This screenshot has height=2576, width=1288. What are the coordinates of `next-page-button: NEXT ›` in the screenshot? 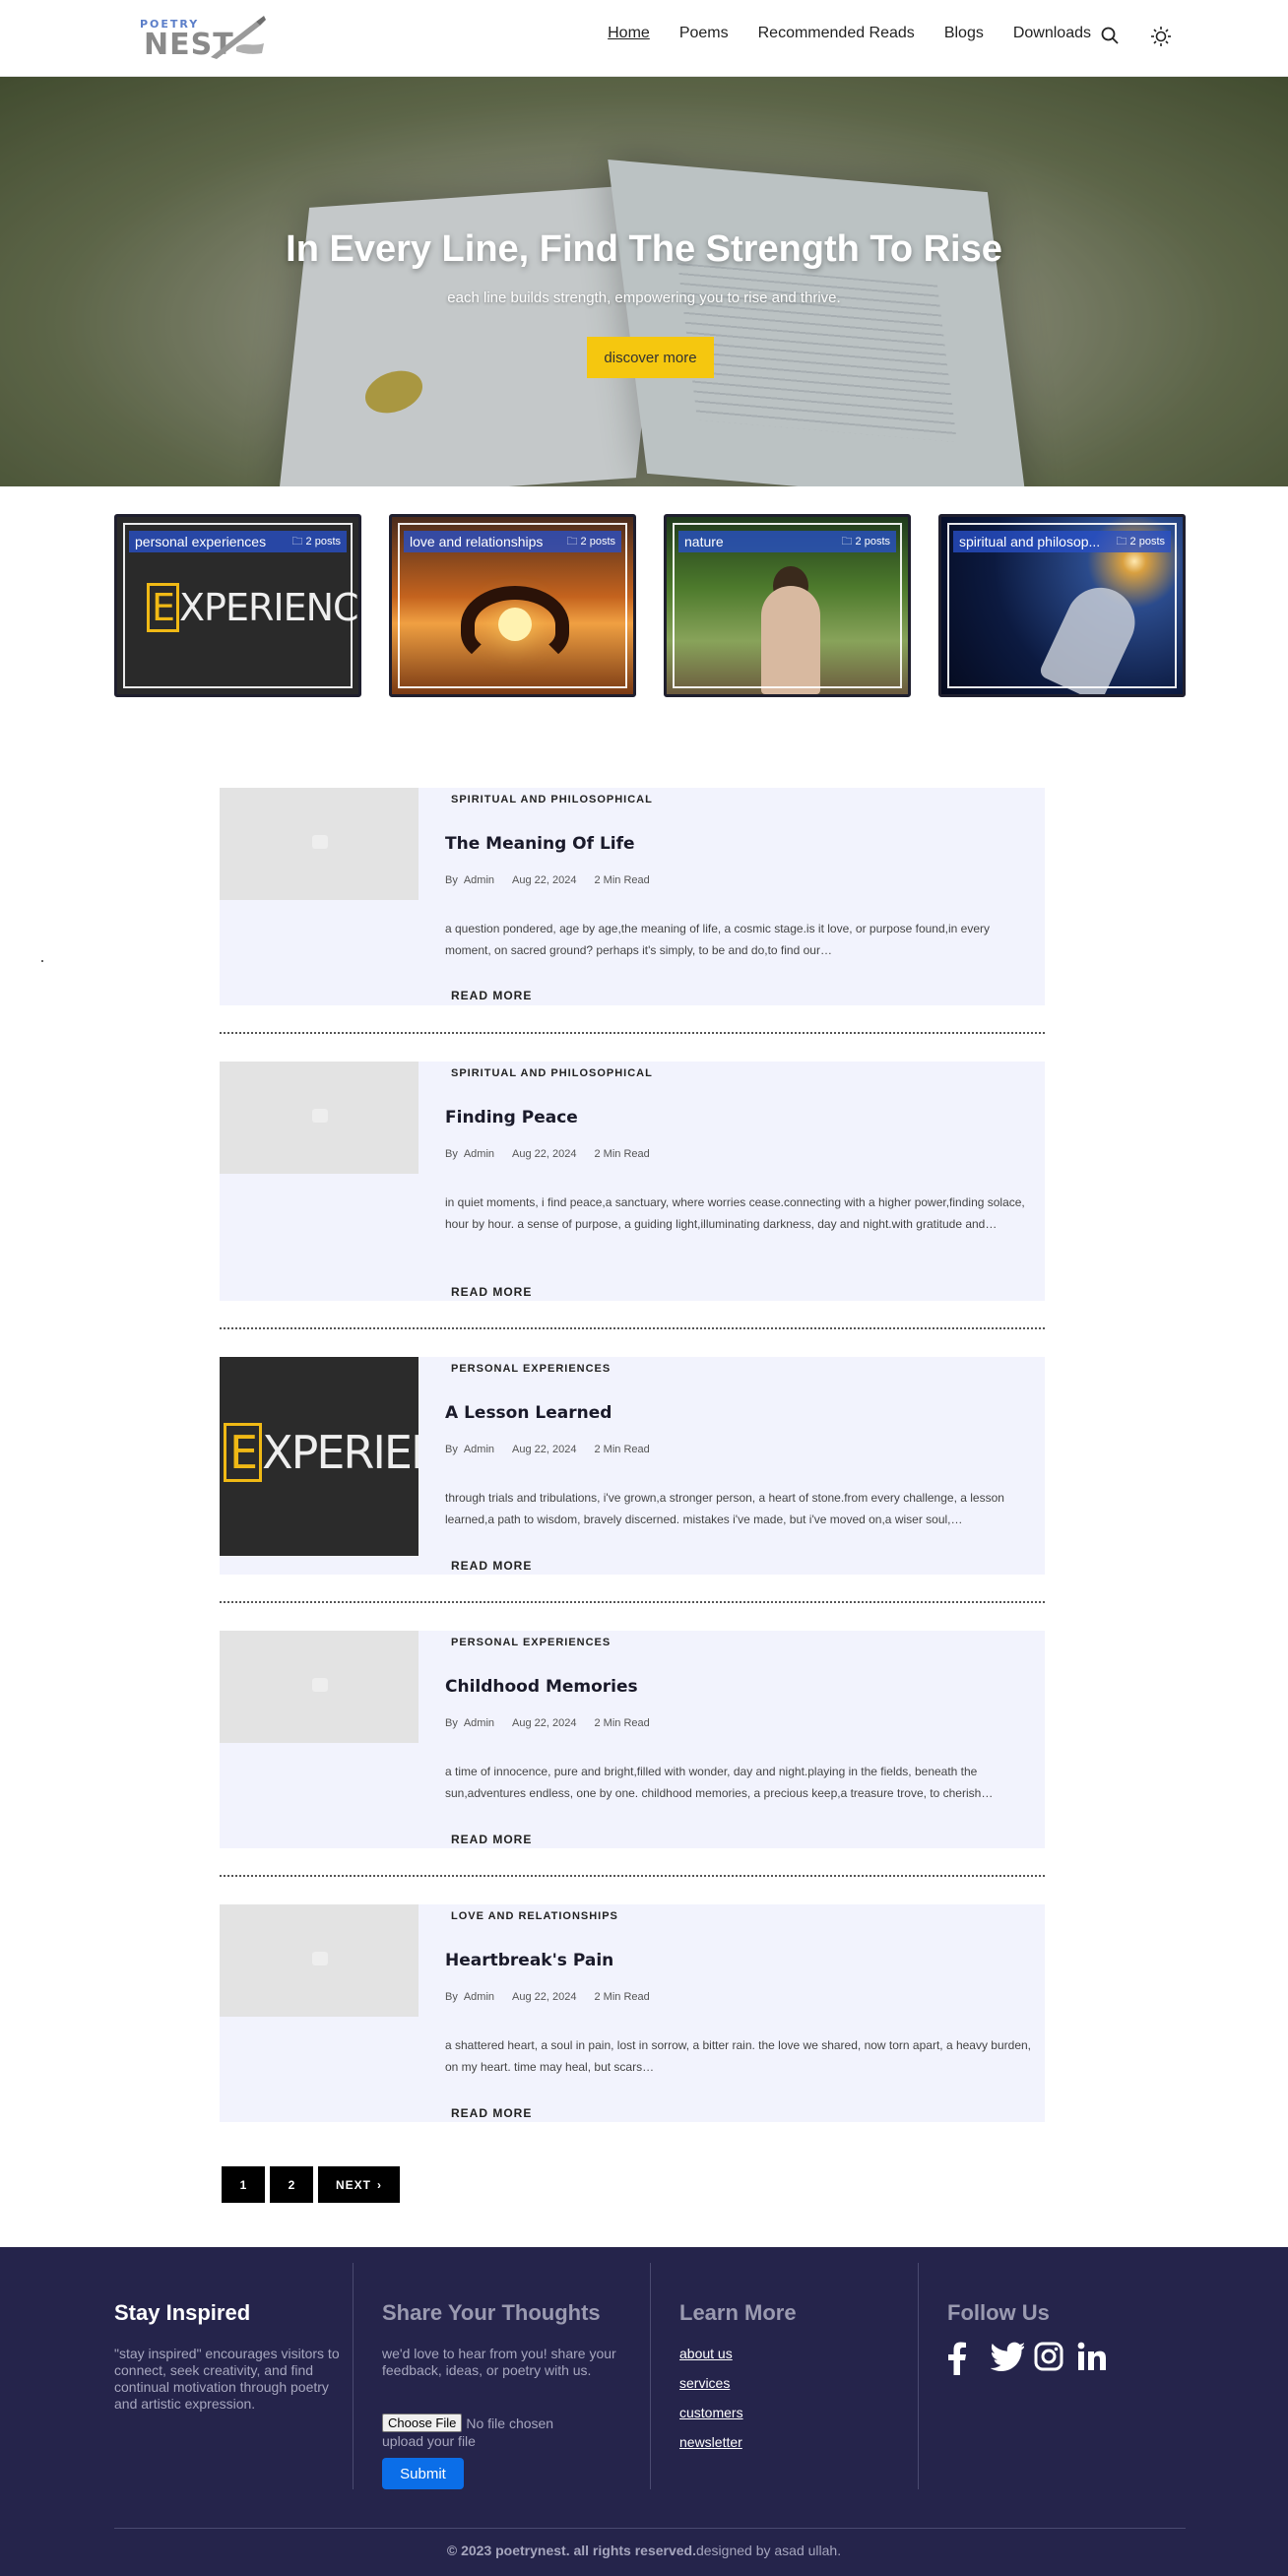 It's located at (359, 2184).